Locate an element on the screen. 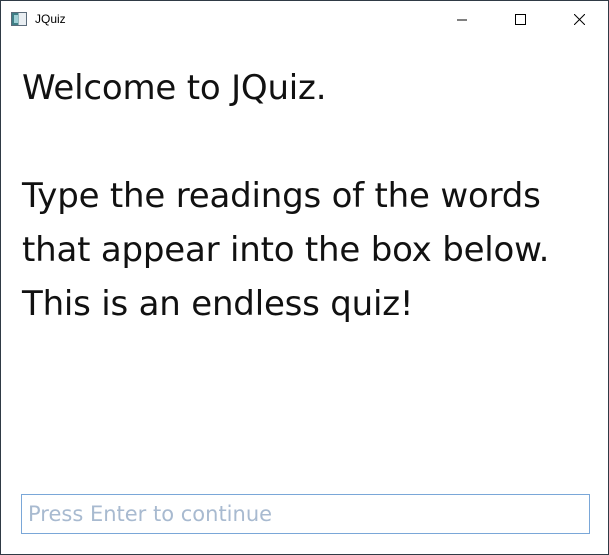  maximize-button is located at coordinates (520, 19).